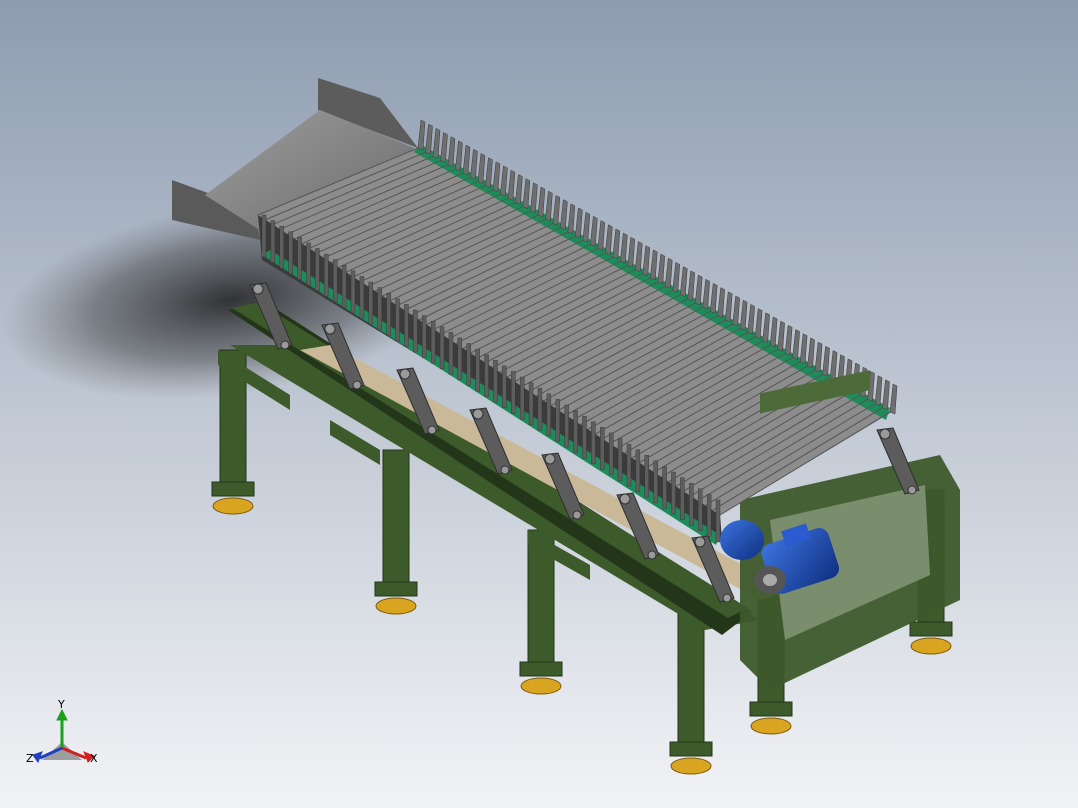 This screenshot has height=808, width=1078. What do you see at coordinates (770, 580) in the screenshot?
I see `pulley-hub` at bounding box center [770, 580].